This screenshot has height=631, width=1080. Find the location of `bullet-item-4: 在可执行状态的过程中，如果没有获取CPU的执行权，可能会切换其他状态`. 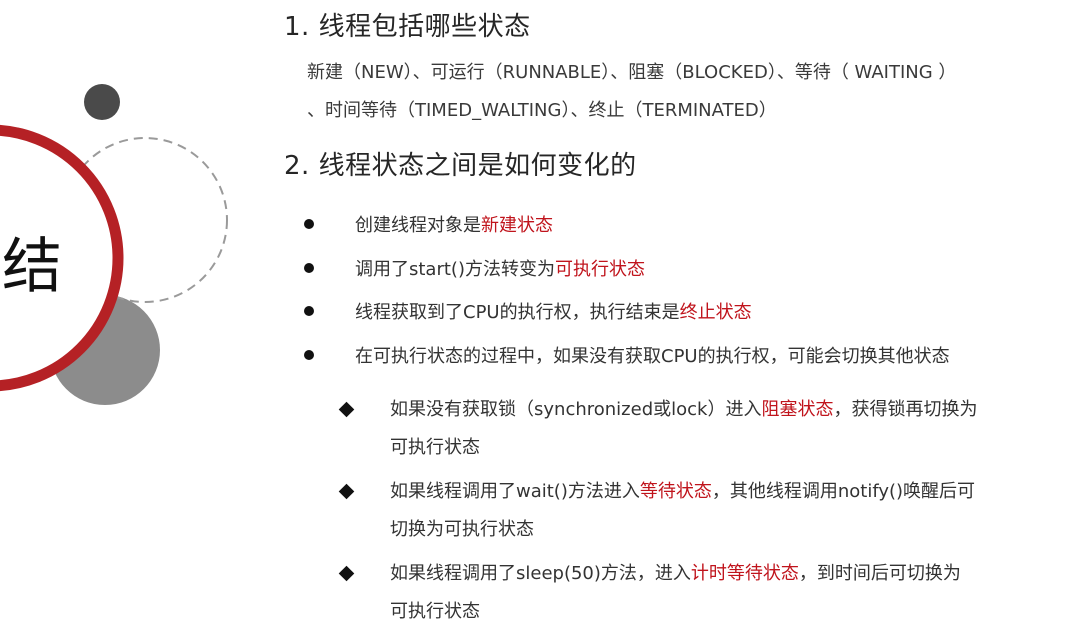

bullet-item-4: 在可执行状态的过程中，如果没有获取CPU的执行权，可能会切换其他状态 is located at coordinates (652, 355).